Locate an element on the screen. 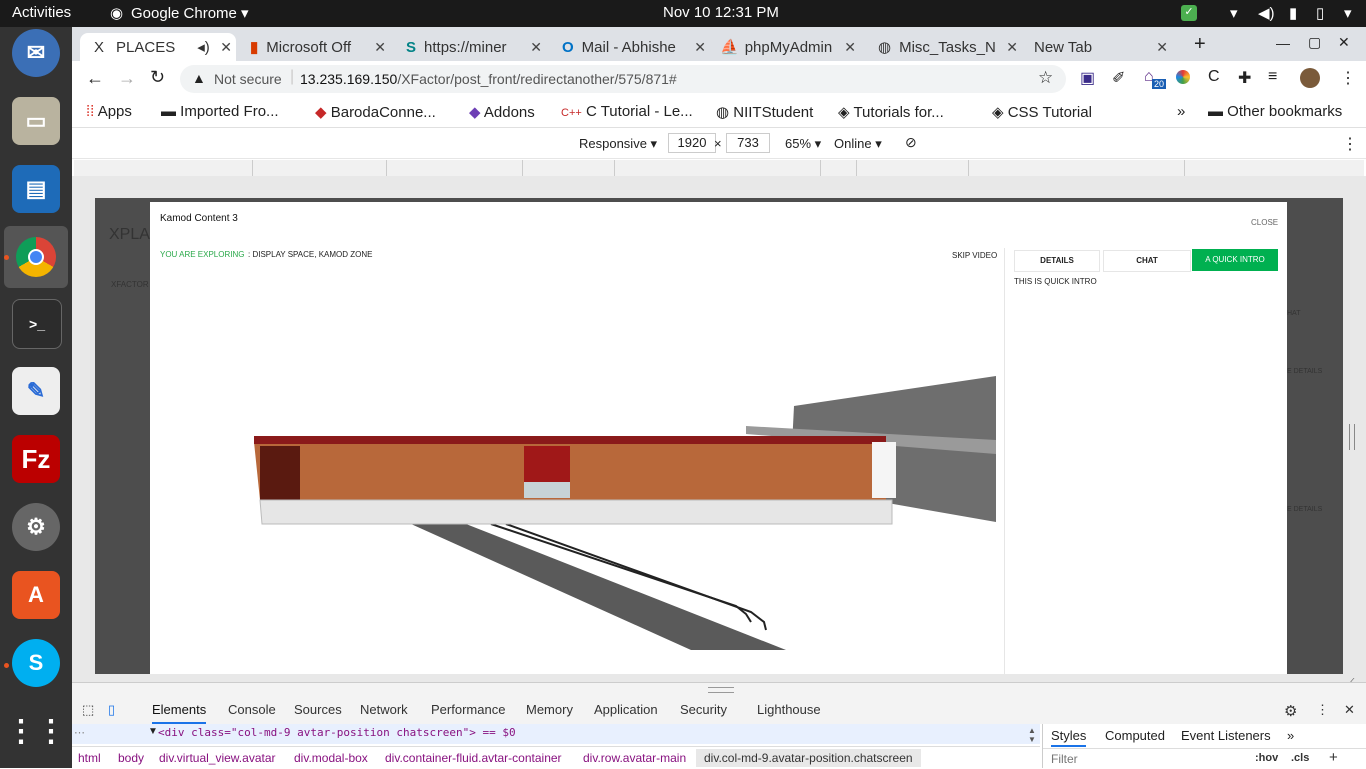  tab-lighthouse: Lighthouse is located at coordinates (789, 709).